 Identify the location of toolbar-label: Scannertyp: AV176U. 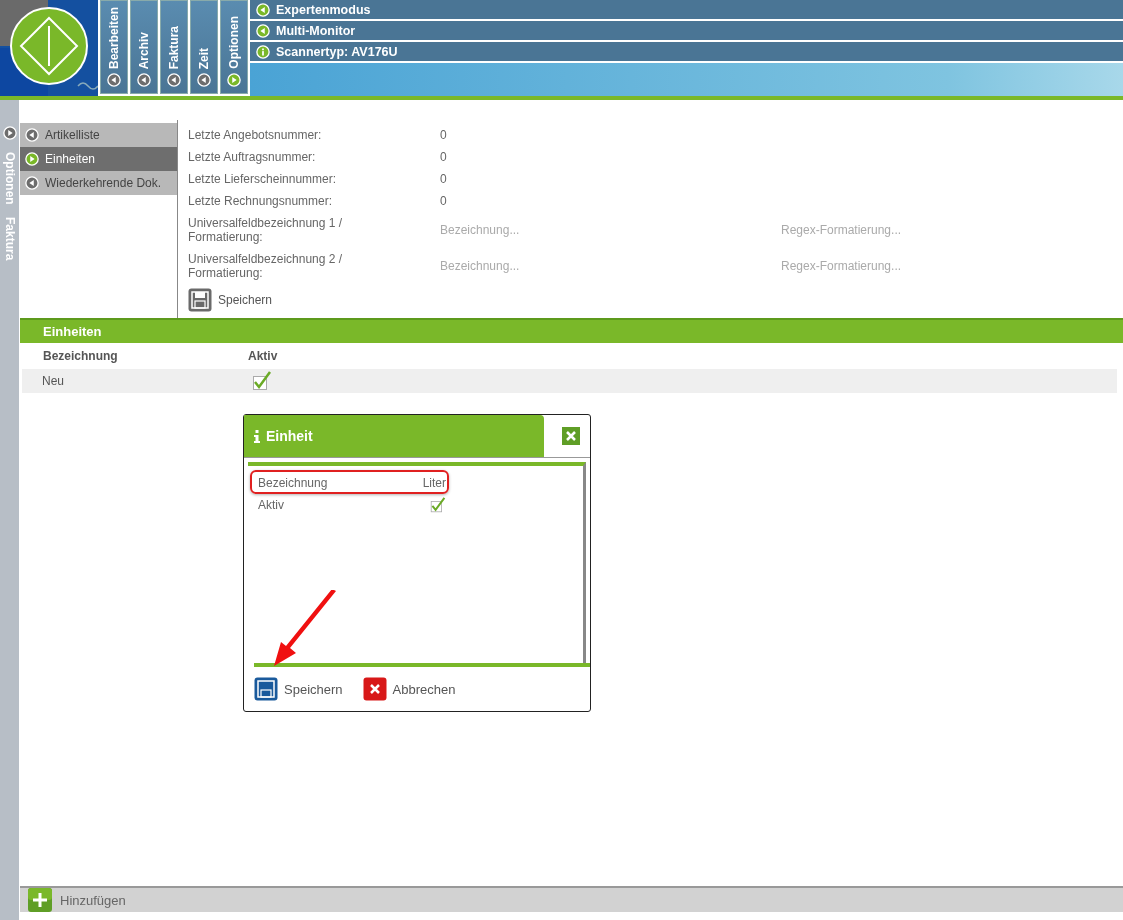
(337, 51).